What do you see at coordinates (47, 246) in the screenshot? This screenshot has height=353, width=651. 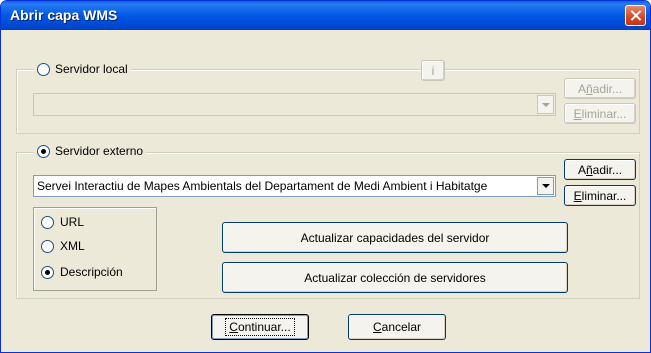 I see `option-xml-radio` at bounding box center [47, 246].